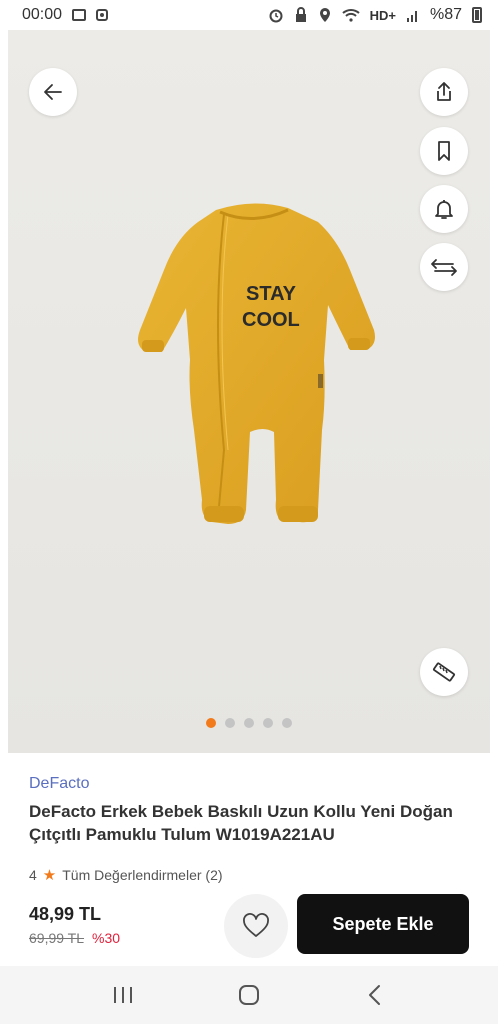 The image size is (498, 1024). What do you see at coordinates (271, 294) in the screenshot?
I see `print-text-top: STAY` at bounding box center [271, 294].